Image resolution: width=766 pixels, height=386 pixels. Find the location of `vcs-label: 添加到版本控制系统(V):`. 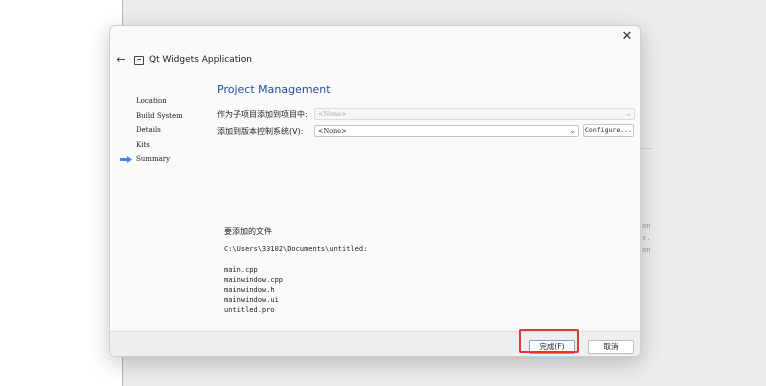

vcs-label: 添加到版本控制系统(V): is located at coordinates (260, 131).